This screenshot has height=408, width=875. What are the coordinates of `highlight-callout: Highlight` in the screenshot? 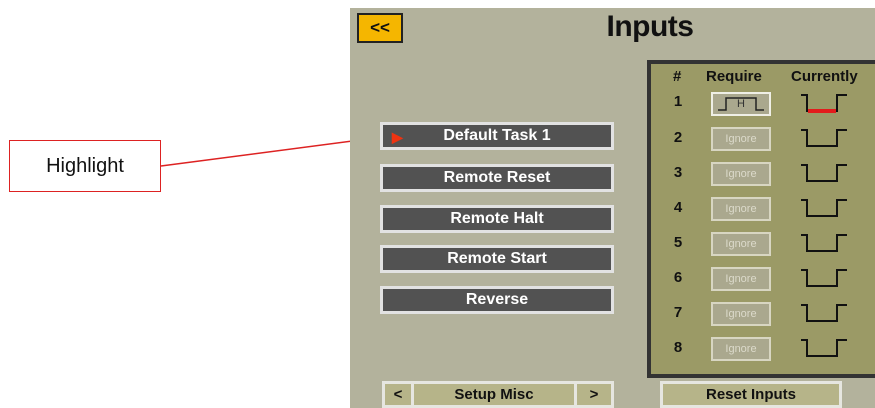 It's located at (85, 166).